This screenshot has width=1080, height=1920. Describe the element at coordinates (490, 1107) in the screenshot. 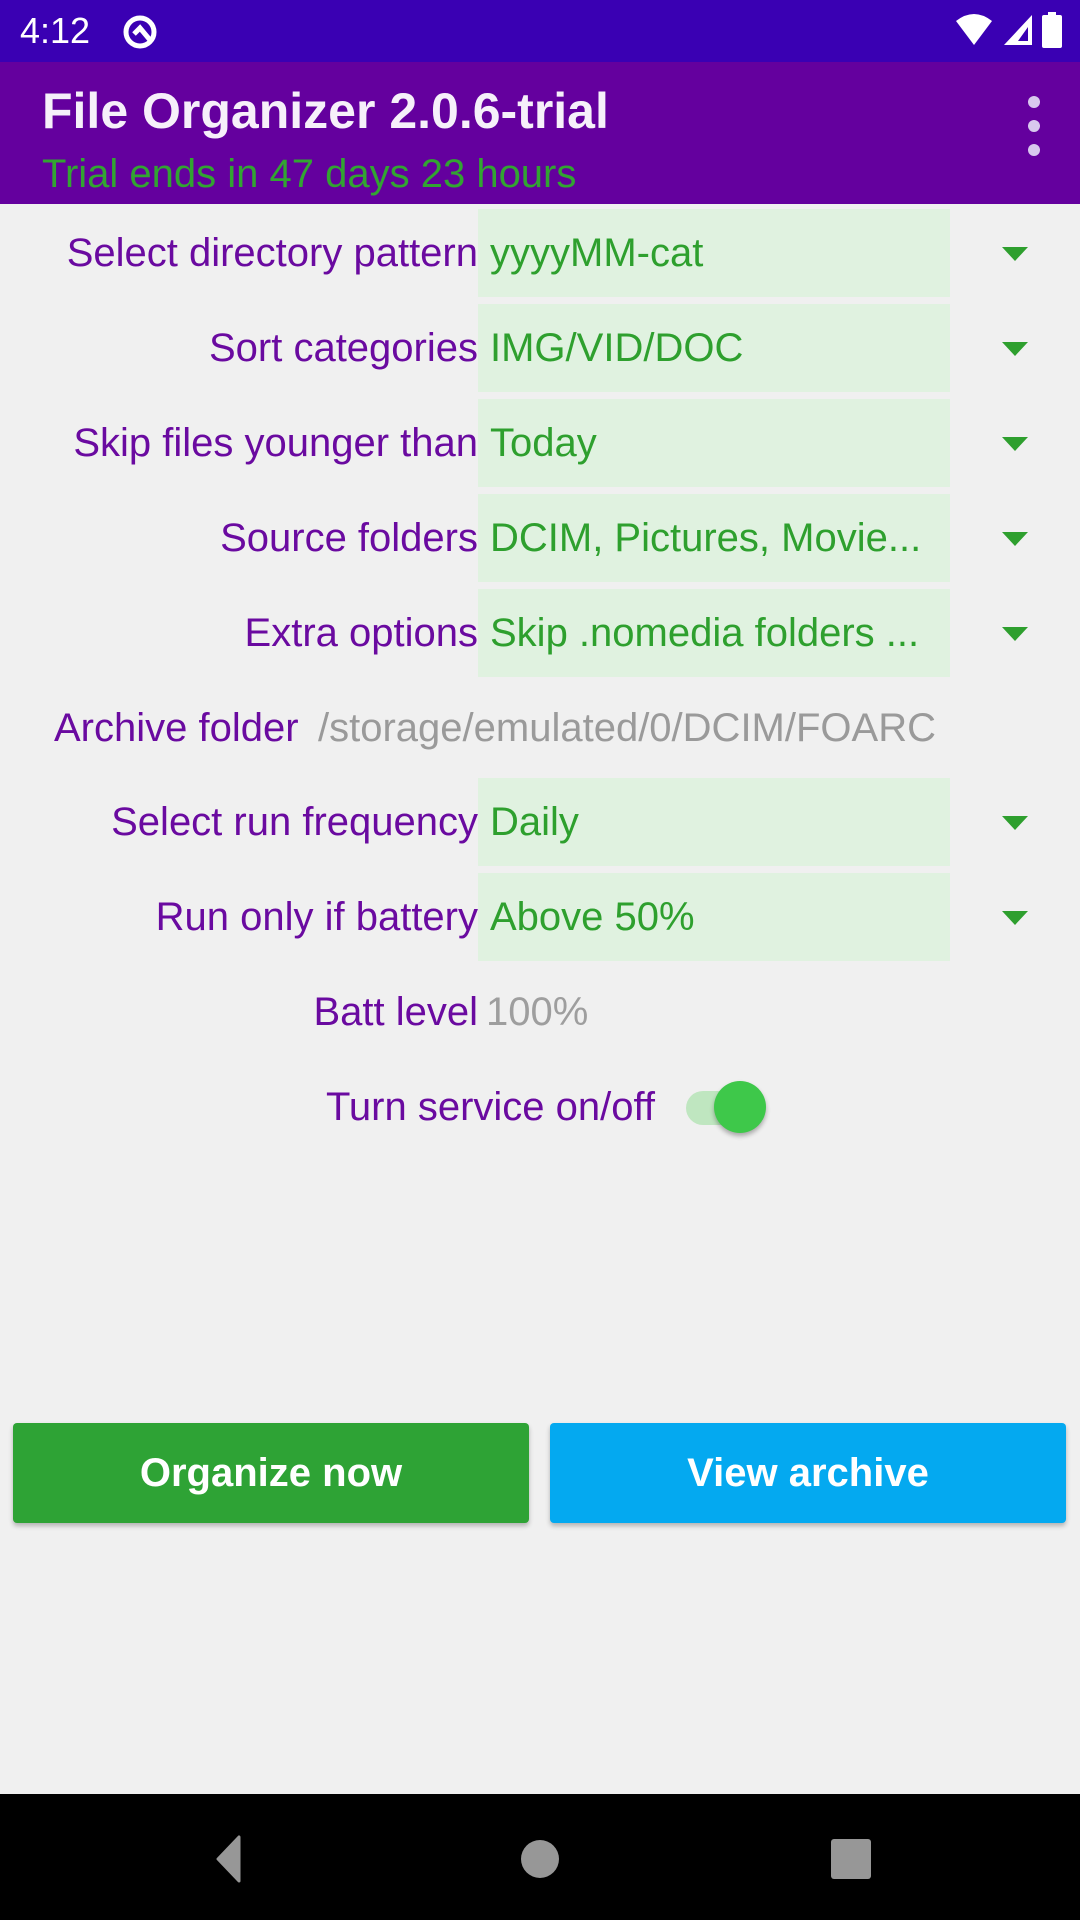

I see `service-toggle-label: Turn service on/off` at that location.